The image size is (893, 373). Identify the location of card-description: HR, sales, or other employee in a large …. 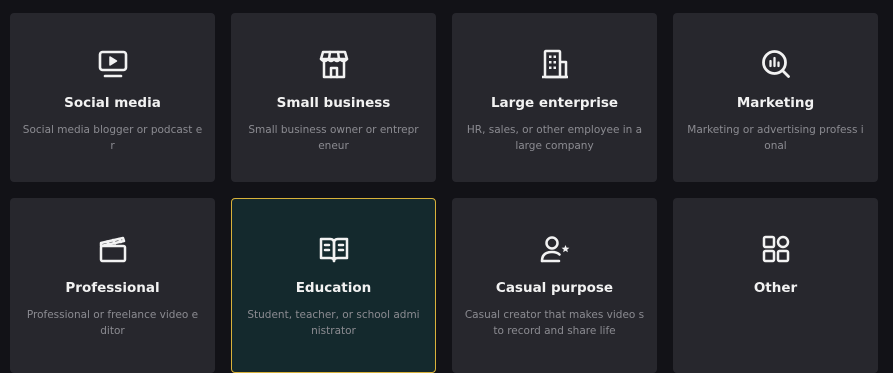
(554, 138).